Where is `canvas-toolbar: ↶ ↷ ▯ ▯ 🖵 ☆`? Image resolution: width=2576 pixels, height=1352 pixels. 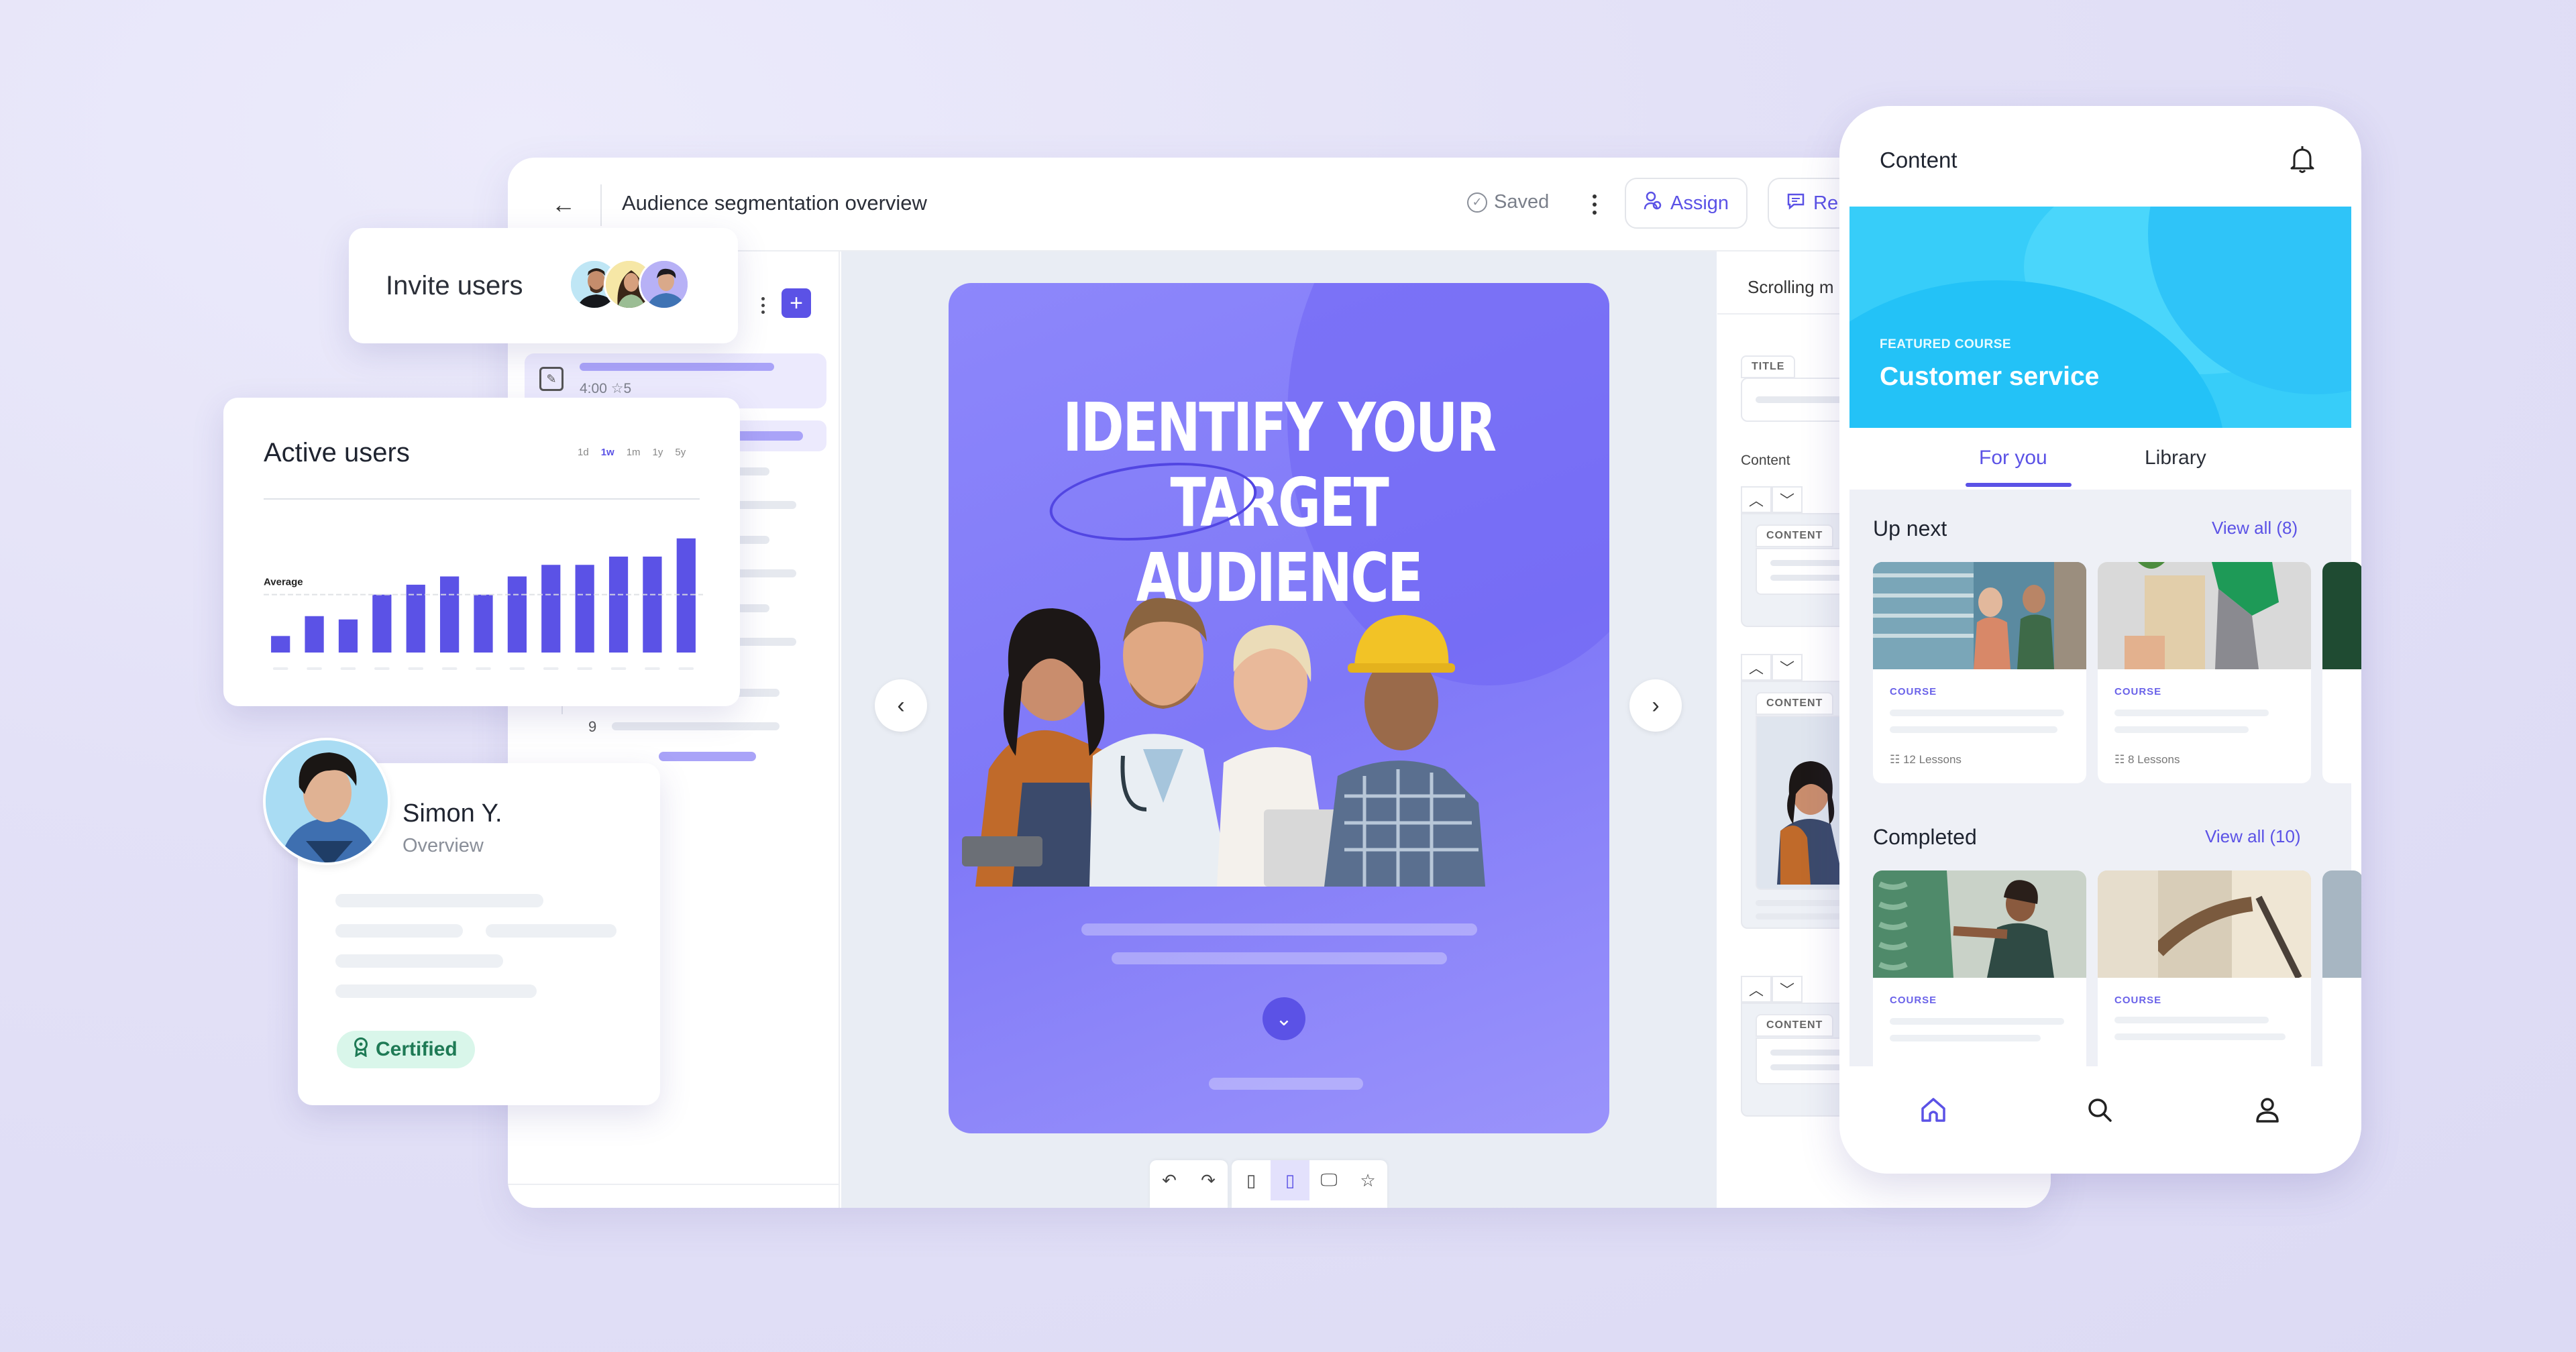
canvas-toolbar: ↶ ↷ ▯ ▯ 🖵 ☆ is located at coordinates (1268, 1184).